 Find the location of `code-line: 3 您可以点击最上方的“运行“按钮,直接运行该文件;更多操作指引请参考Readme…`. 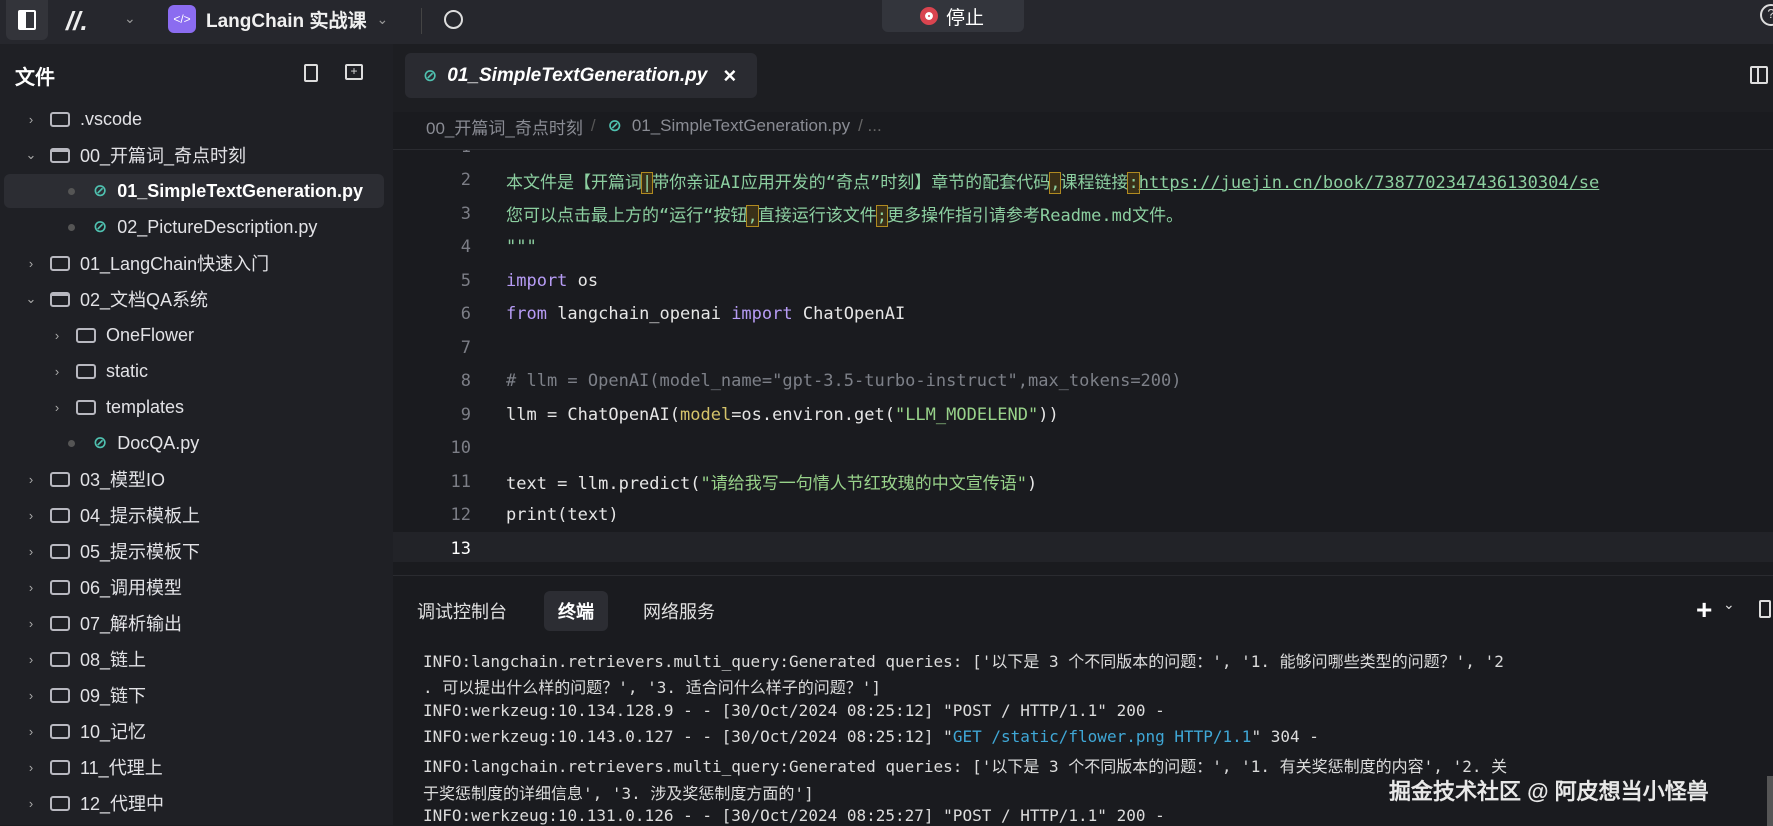

code-line: 3 您可以点击最上方的“运行“按钮,直接运行该文件;更多操作指引请参考Readme… is located at coordinates (1083, 213).